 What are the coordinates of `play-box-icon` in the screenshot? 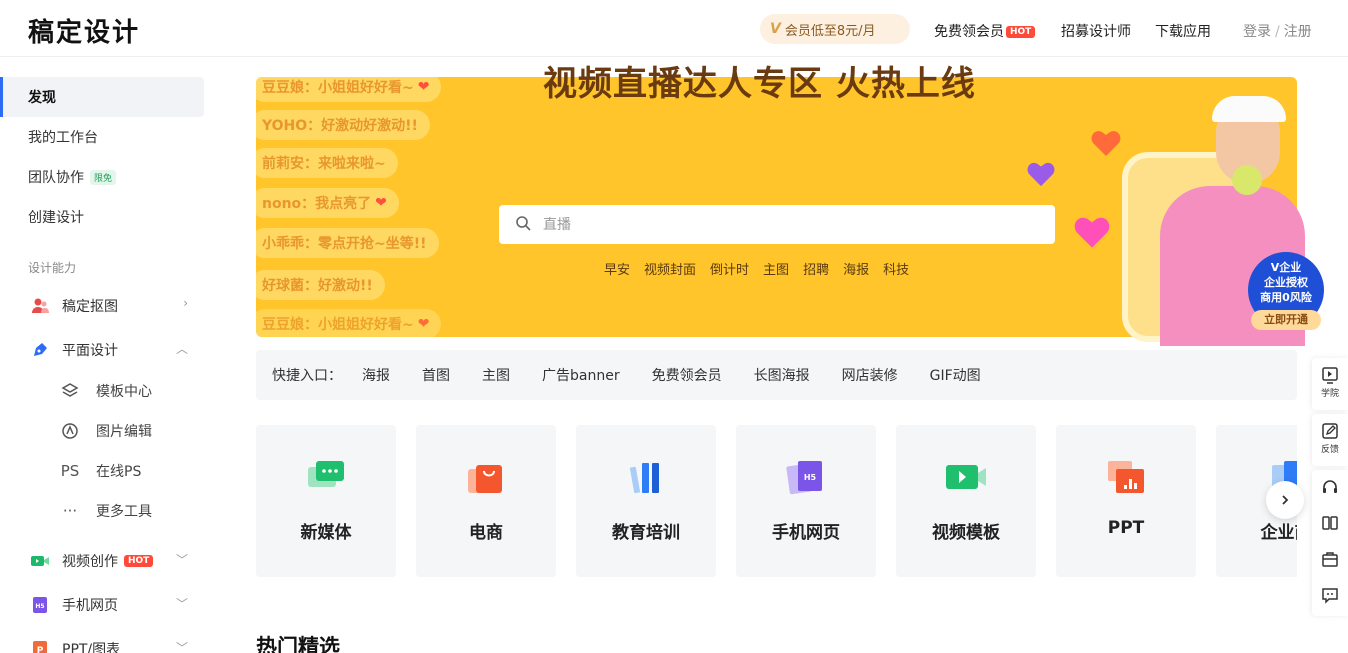 It's located at (1330, 375).